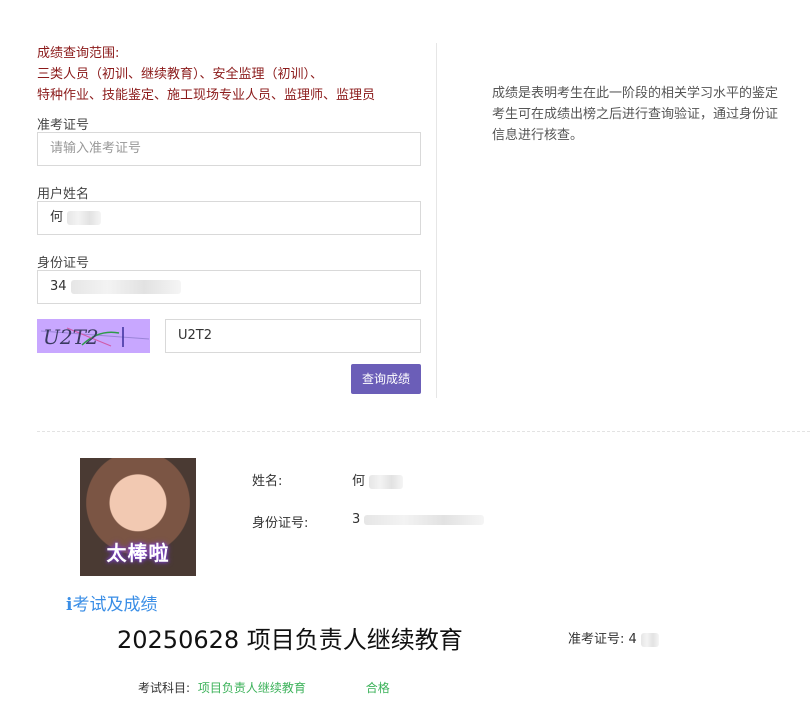 This screenshot has width=810, height=712. Describe the element at coordinates (138, 517) in the screenshot. I see `avatar: 太棒啦` at that location.